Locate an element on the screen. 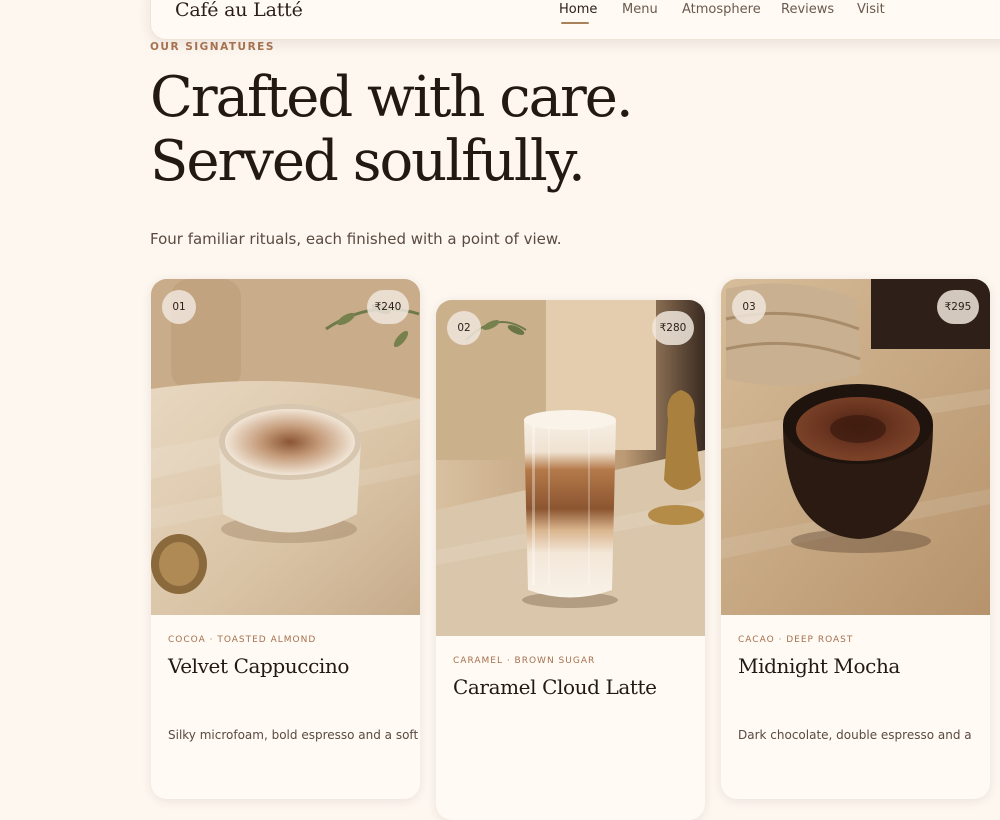 The height and width of the screenshot is (820, 1000). headline-line-2: Served soulfully. is located at coordinates (368, 161).